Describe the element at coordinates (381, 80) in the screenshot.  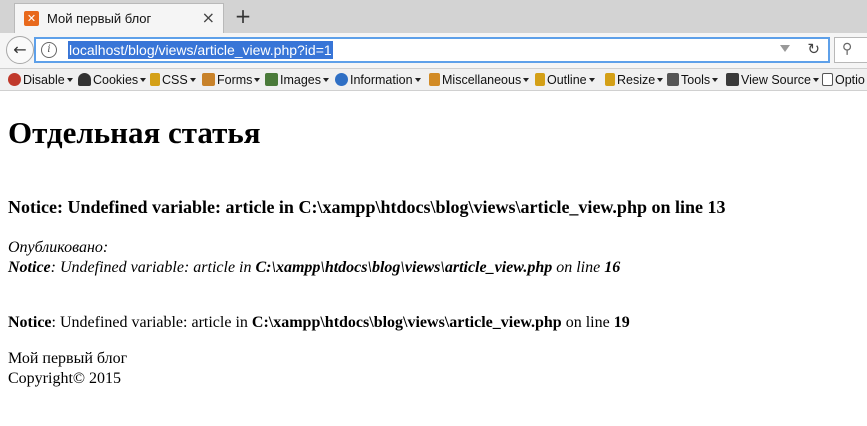
I see `toolbar-label: Information` at that location.